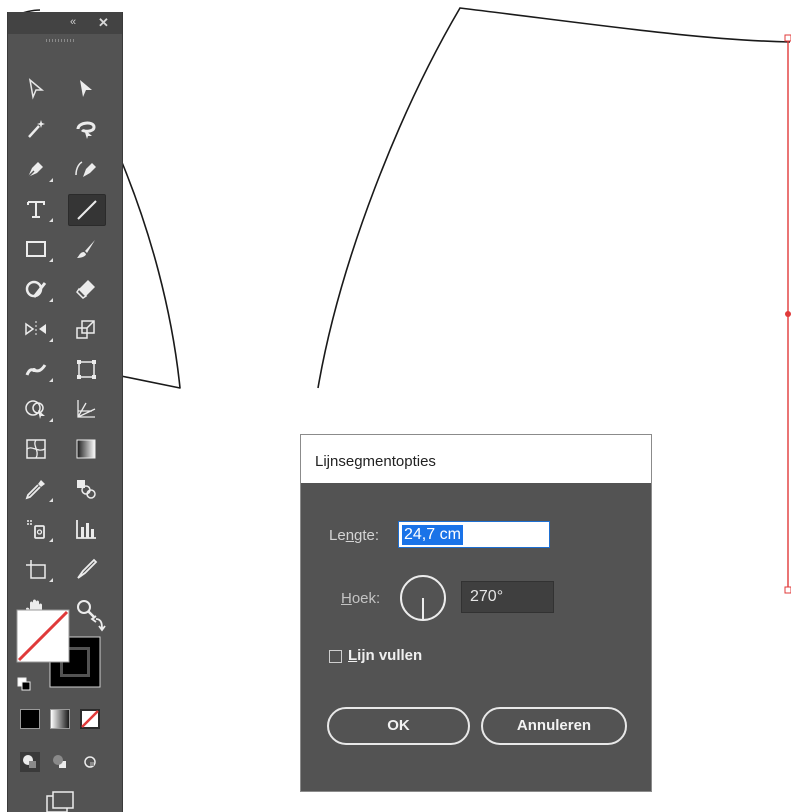 The height and width of the screenshot is (812, 791). Describe the element at coordinates (24, 684) in the screenshot. I see `default-fill-stroke-icon` at that location.